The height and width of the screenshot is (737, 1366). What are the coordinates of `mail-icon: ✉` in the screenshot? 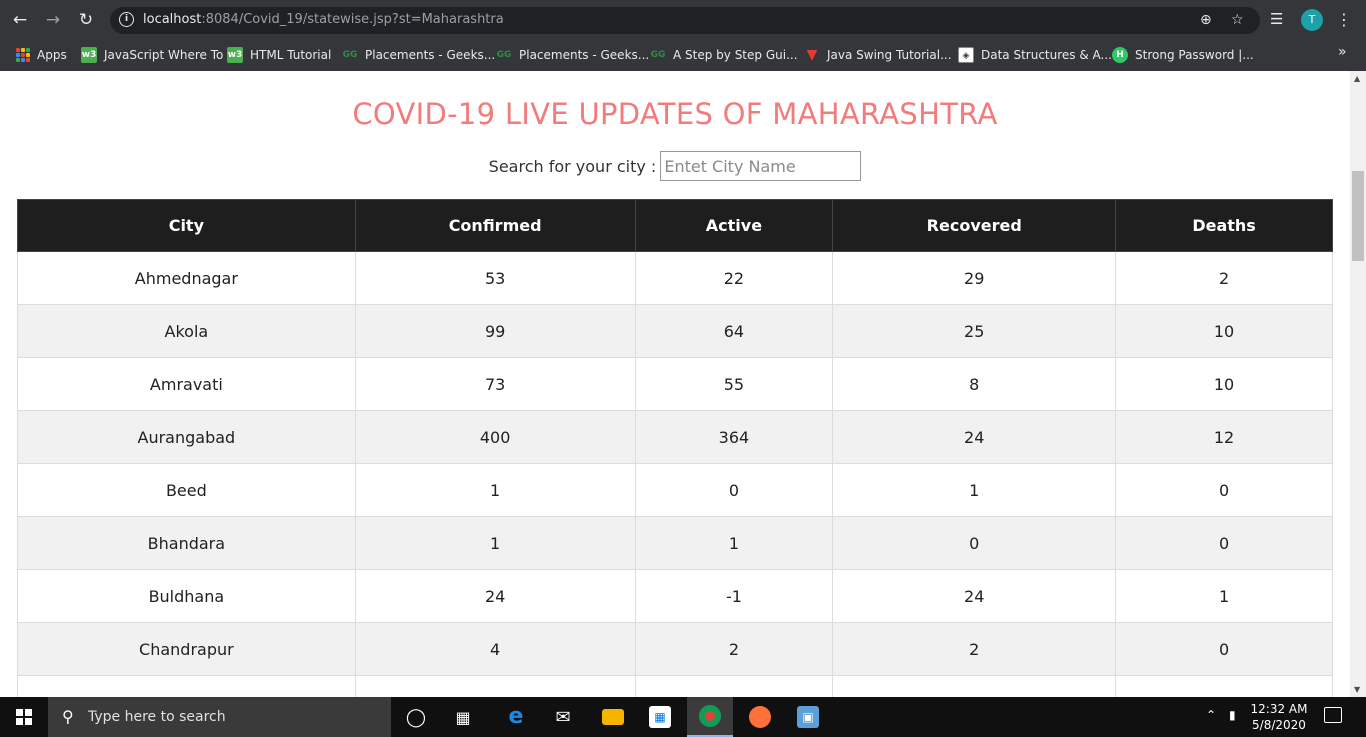 It's located at (563, 717).